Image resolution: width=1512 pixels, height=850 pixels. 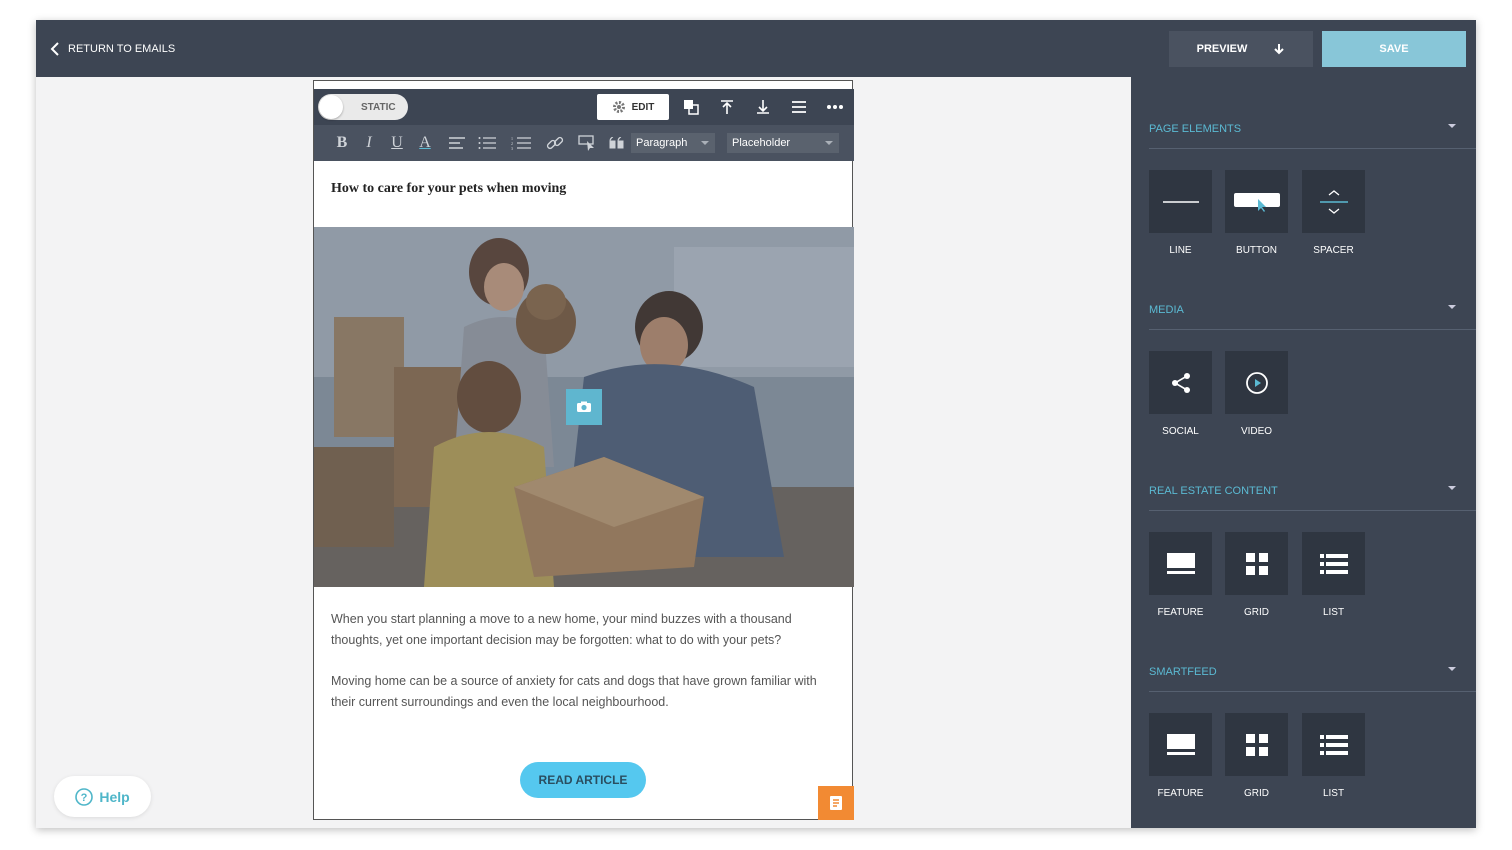 I want to click on toggle-label: STATIC, so click(x=378, y=107).